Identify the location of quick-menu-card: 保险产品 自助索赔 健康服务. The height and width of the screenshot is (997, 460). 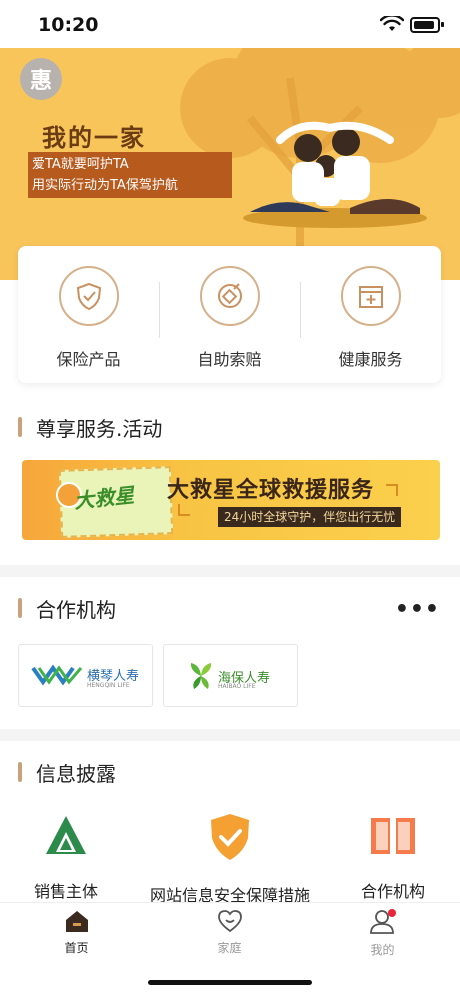
(229, 314).